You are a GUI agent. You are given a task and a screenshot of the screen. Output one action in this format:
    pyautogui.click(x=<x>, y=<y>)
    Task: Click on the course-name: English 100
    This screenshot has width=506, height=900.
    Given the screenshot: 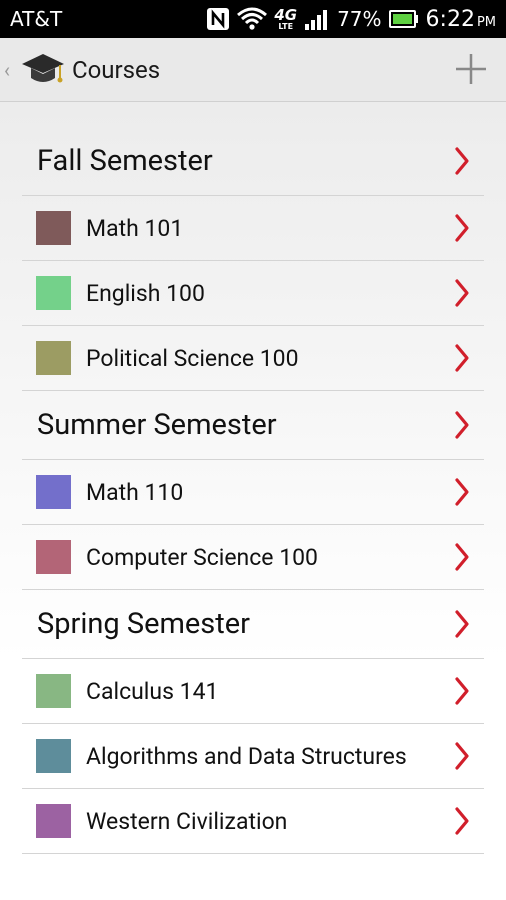 What is the action you would take?
    pyautogui.click(x=145, y=293)
    